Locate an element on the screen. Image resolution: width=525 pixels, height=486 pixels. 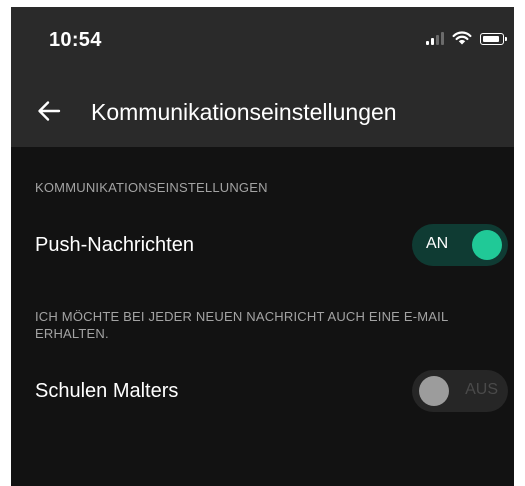
toggle-state-label: AUS is located at coordinates (481, 389).